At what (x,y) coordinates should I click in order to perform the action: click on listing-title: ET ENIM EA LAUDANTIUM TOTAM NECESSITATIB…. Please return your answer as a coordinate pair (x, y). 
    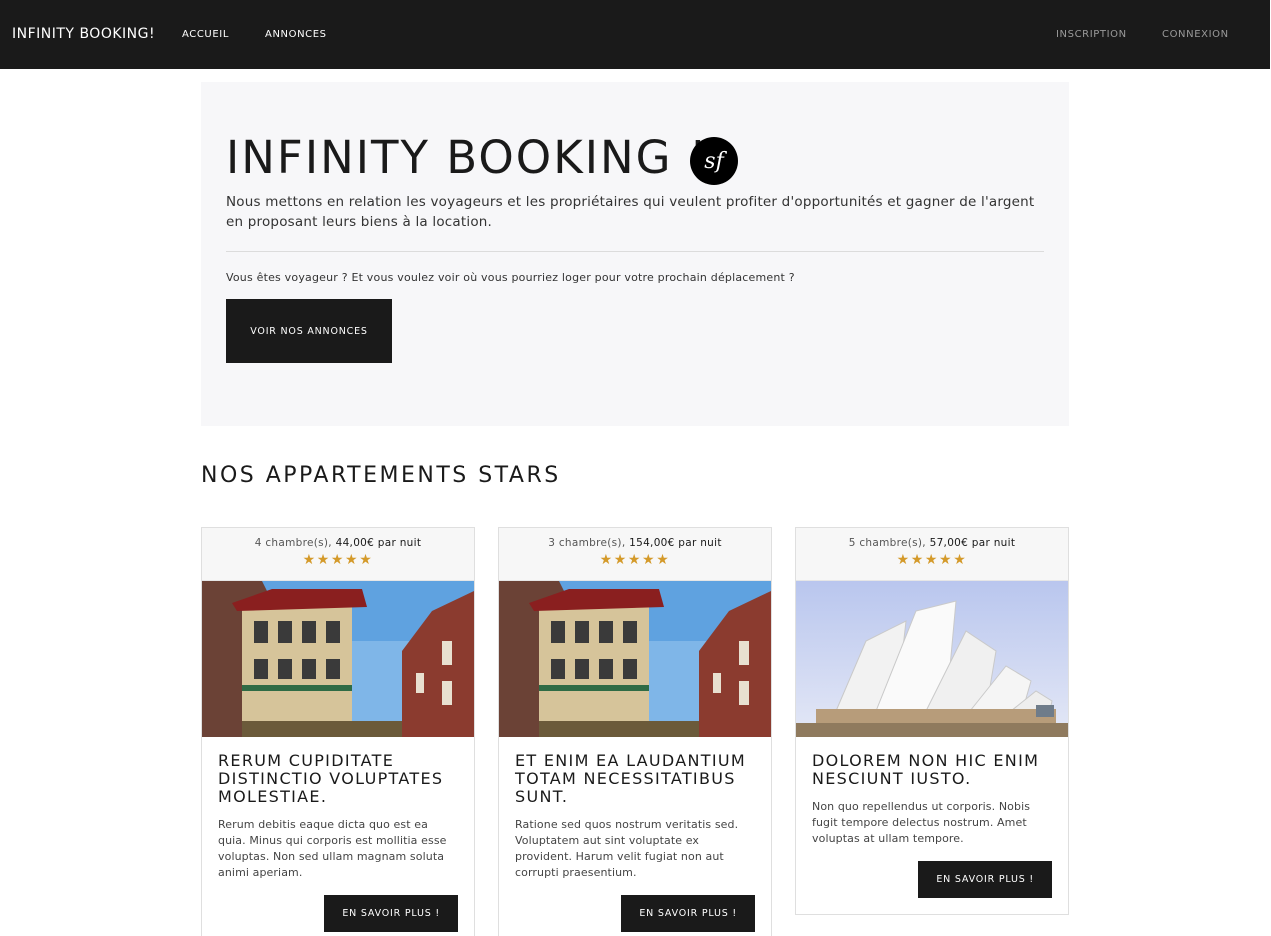
    Looking at the image, I should click on (635, 779).